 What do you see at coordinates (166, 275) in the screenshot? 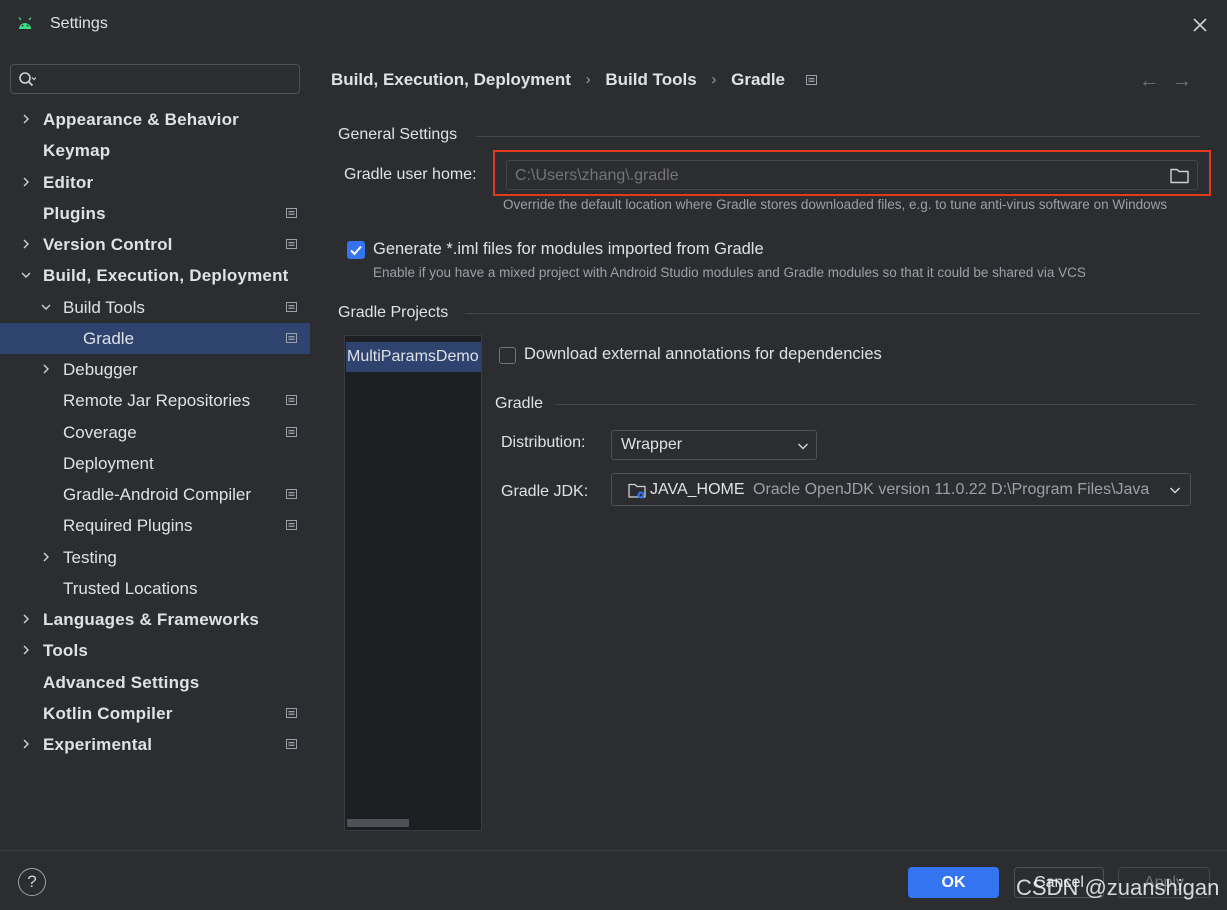
I see `sidebar-item-label: Build, Execution, Deployment` at bounding box center [166, 275].